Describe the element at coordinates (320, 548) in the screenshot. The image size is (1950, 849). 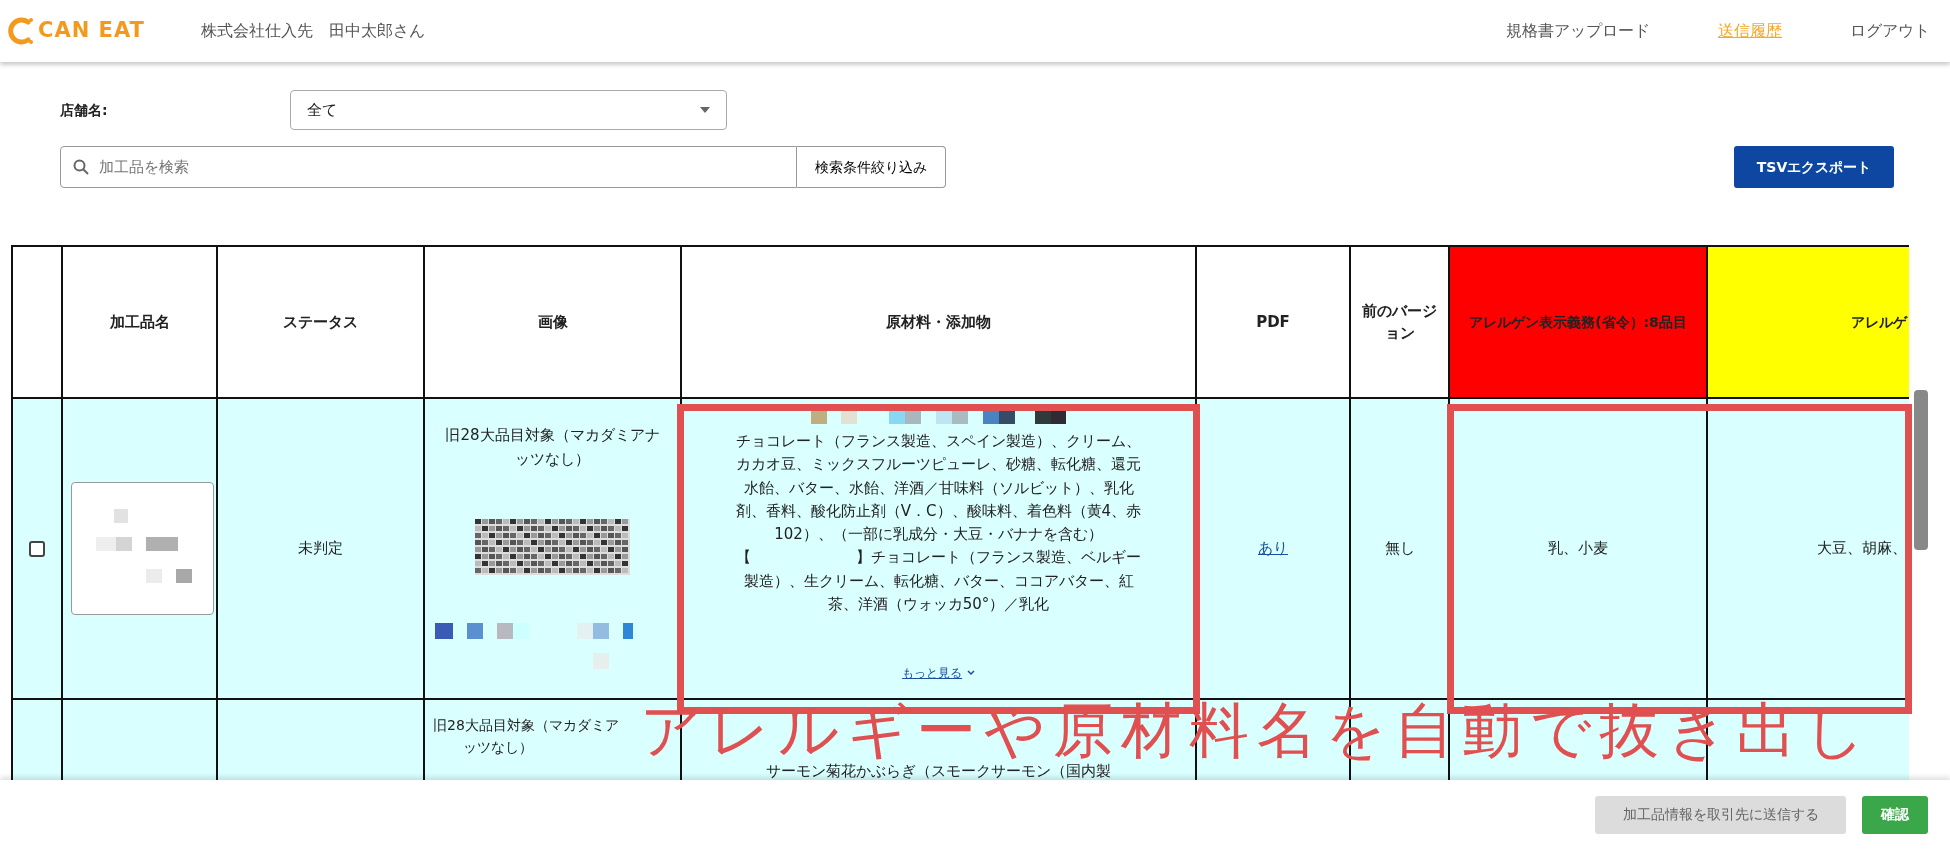
I see `status-text: 未判定` at that location.